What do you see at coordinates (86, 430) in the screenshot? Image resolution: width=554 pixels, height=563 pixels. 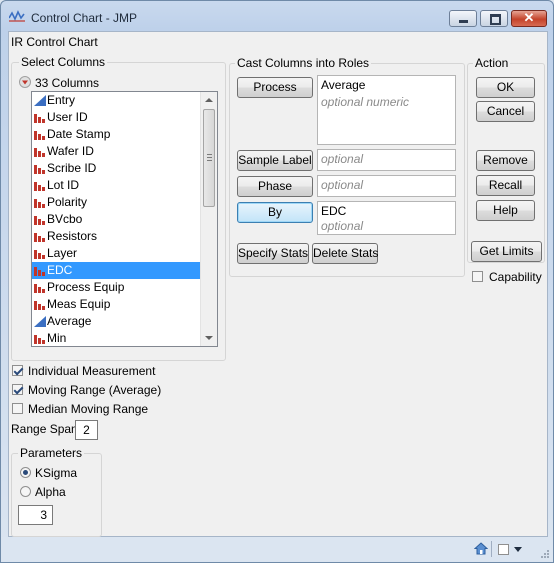 I see `range-span-input: 2` at bounding box center [86, 430].